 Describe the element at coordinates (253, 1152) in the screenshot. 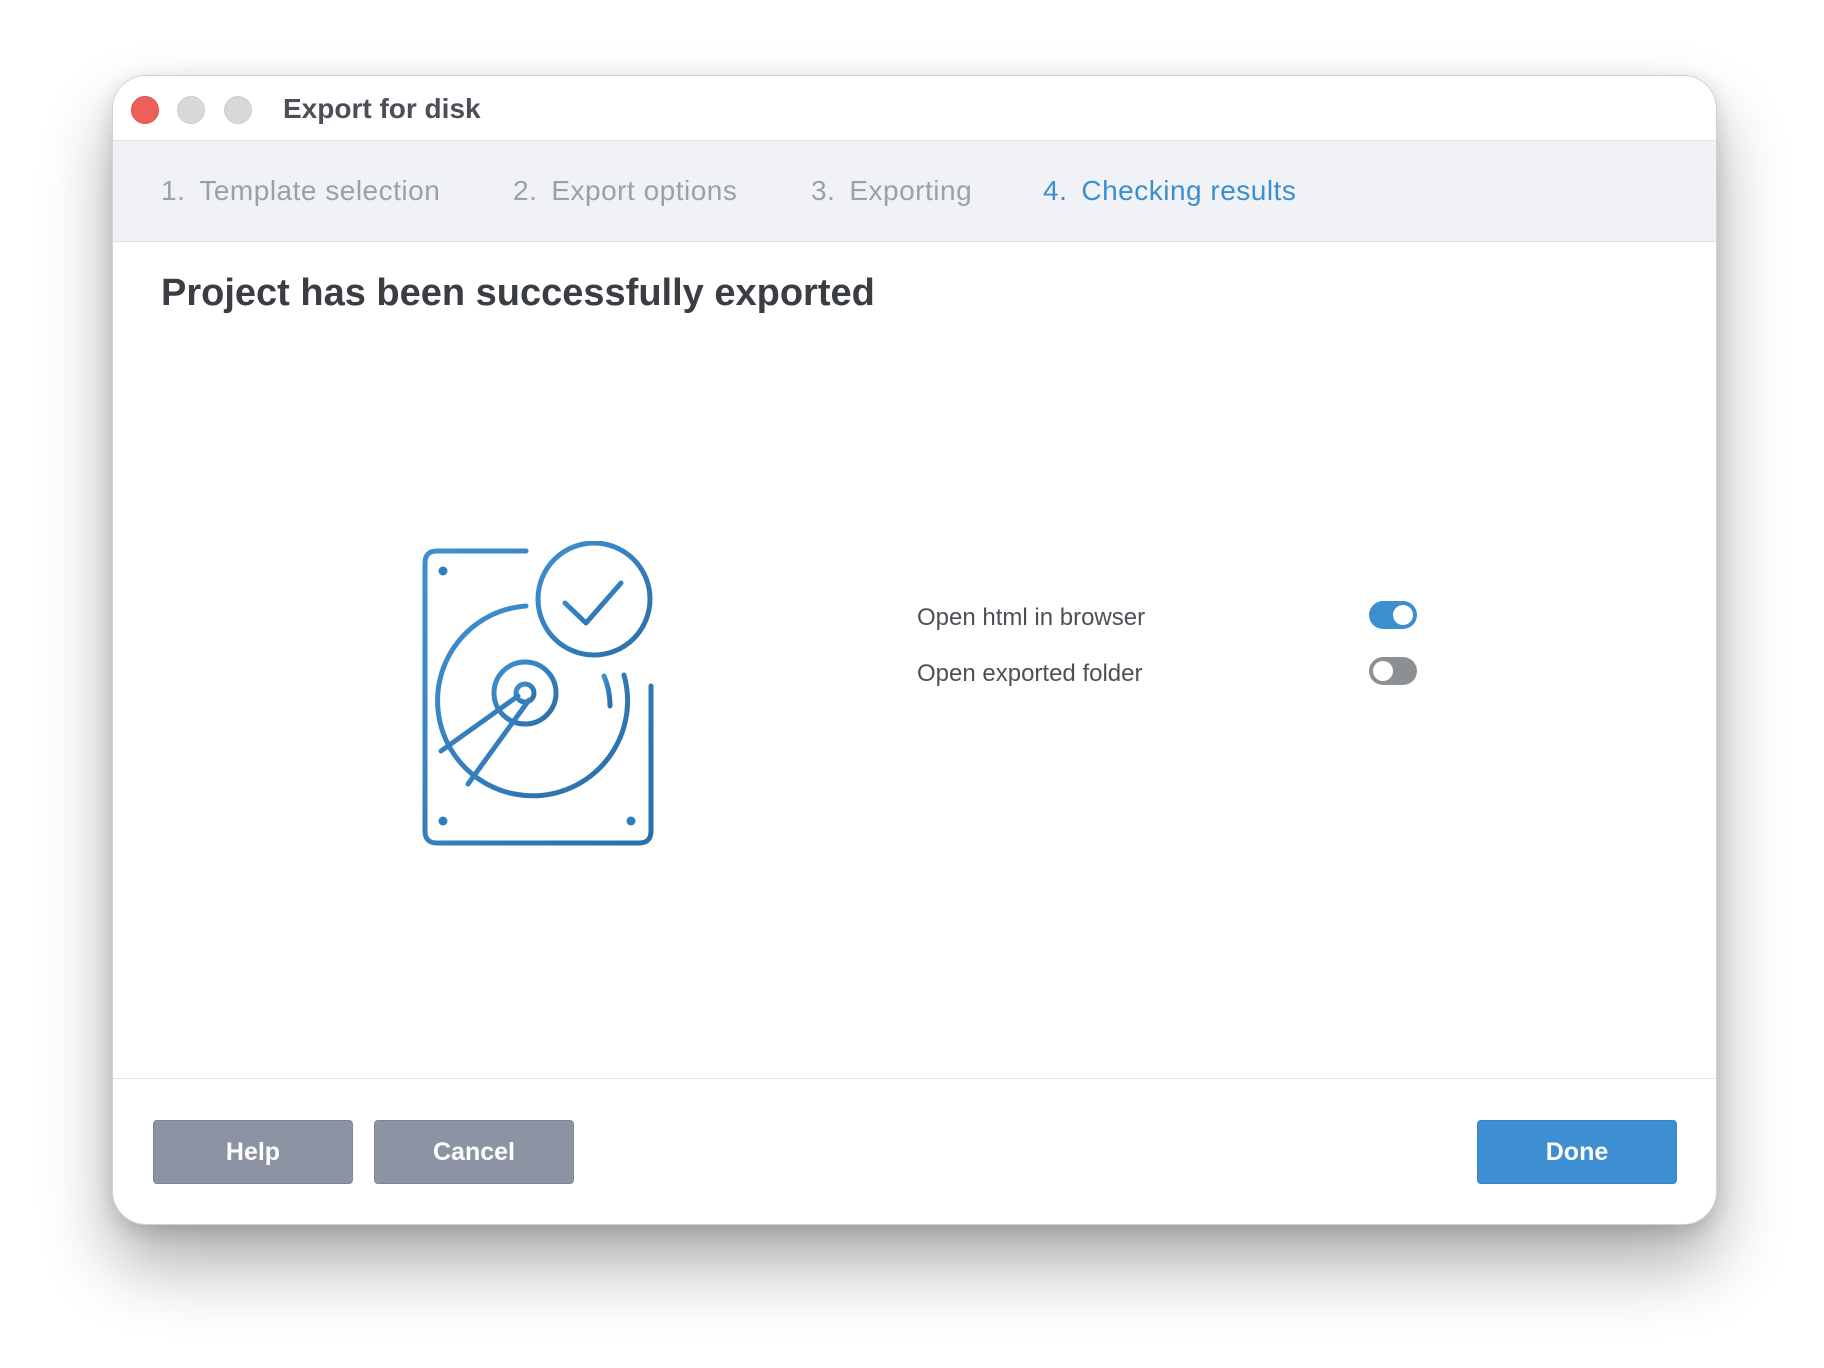

I see `help-button: Help` at that location.